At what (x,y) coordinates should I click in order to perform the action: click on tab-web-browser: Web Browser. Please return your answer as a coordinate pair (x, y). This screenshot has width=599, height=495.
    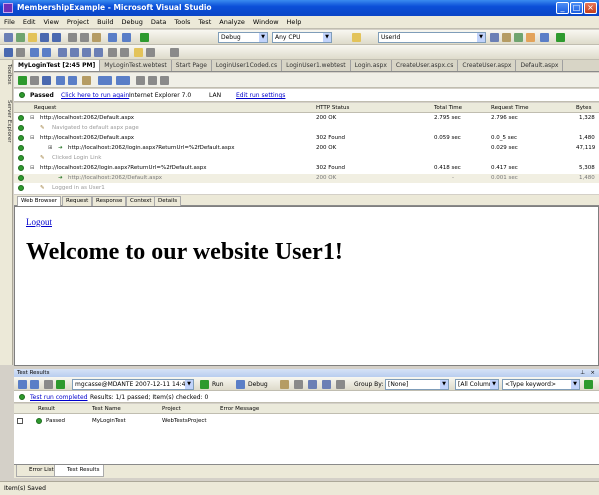
    Looking at the image, I should click on (39, 201).